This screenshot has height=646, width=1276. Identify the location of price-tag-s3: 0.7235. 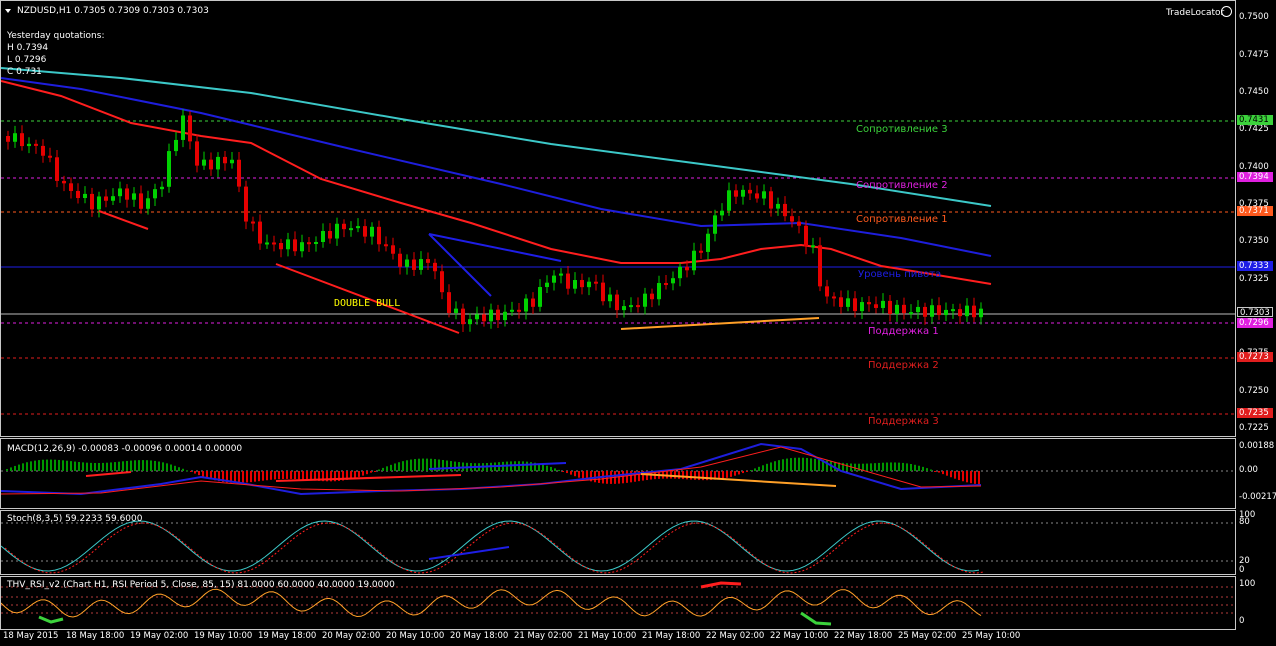
(1255, 413).